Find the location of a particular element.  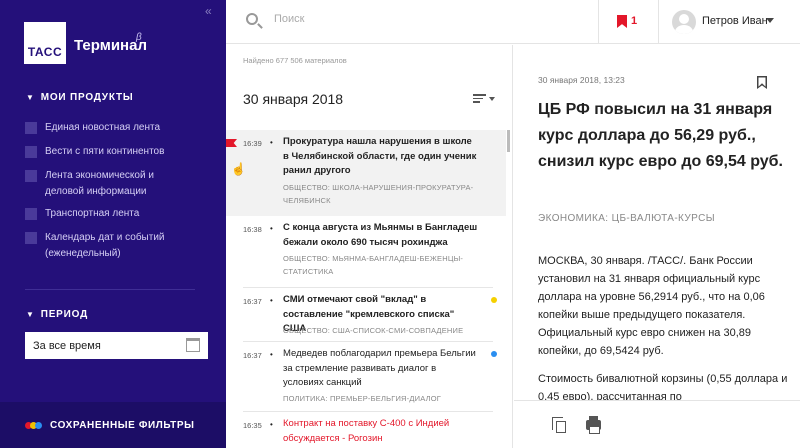

product-item: Транспортная лента is located at coordinates (105, 214).